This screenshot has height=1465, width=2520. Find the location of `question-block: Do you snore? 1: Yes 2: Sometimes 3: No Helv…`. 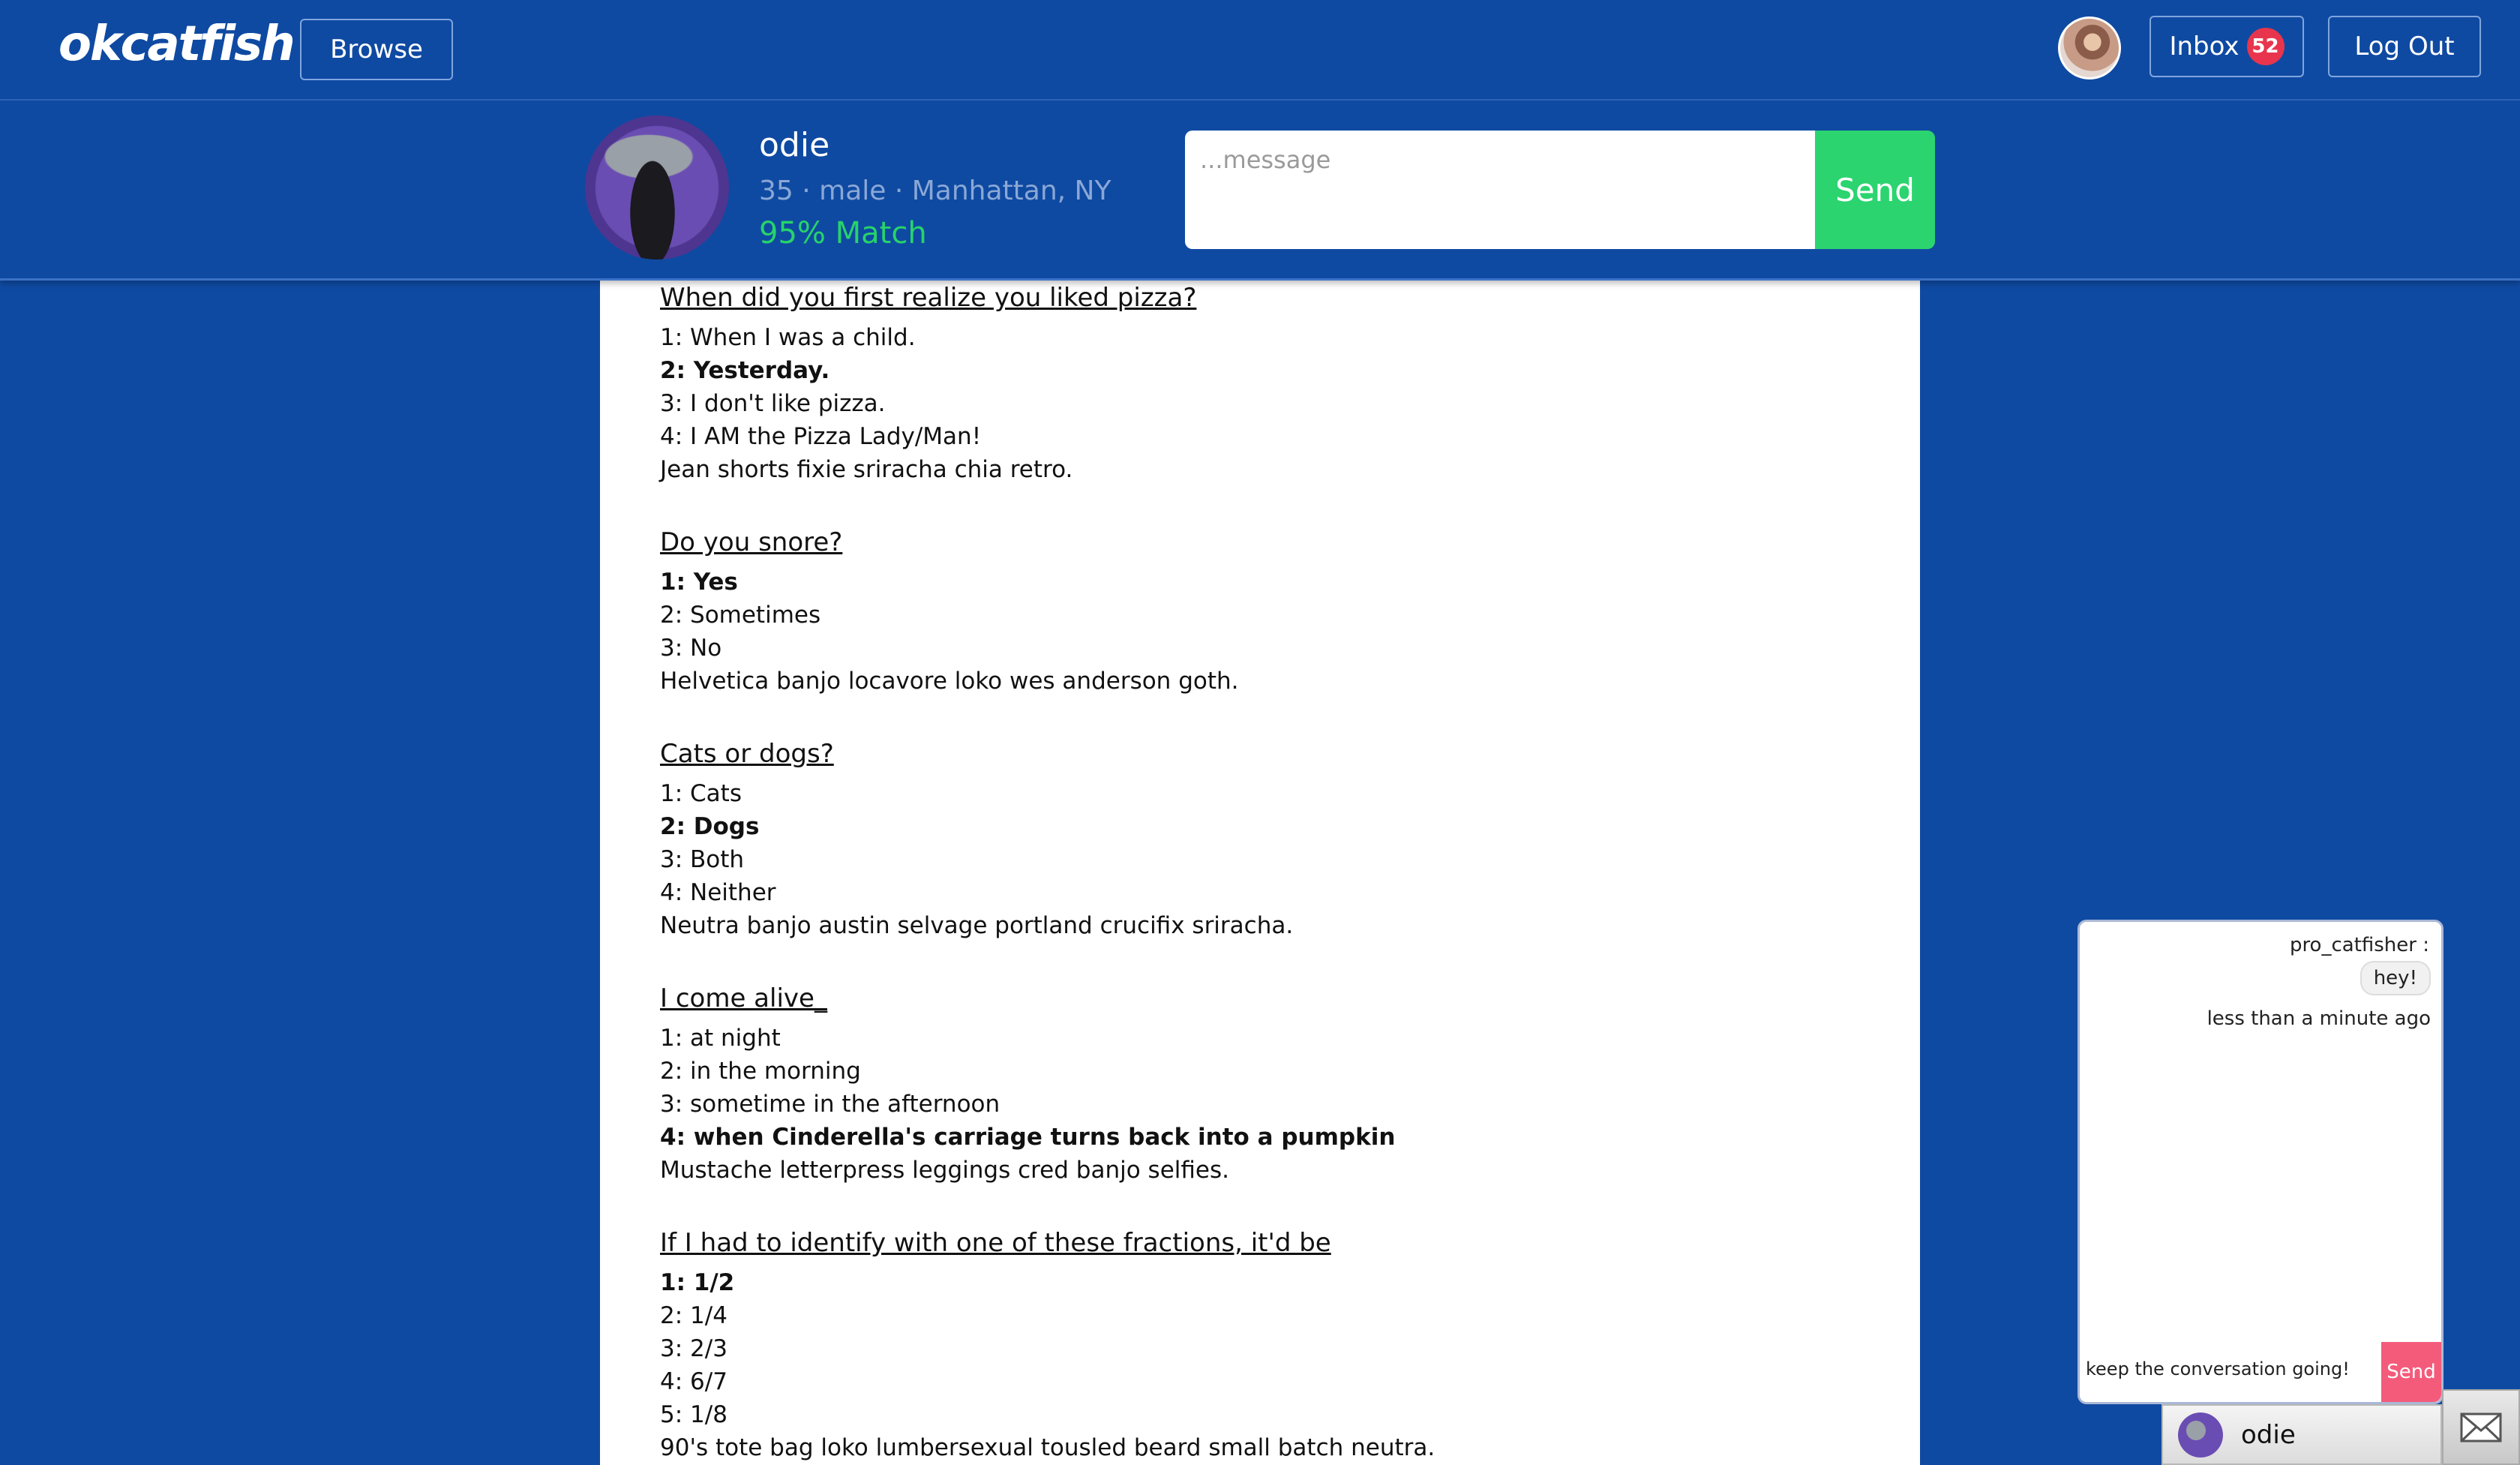

question-block: Do you snore? 1: Yes 2: Sometimes 3: No Helv… is located at coordinates (1260, 611).